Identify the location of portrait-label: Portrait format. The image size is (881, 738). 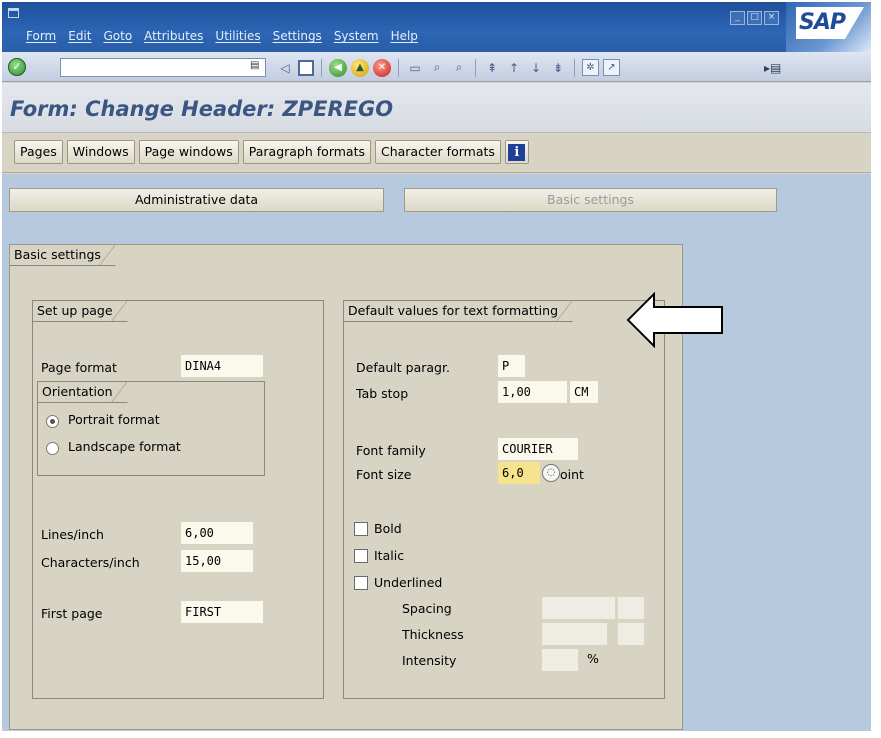
(114, 419).